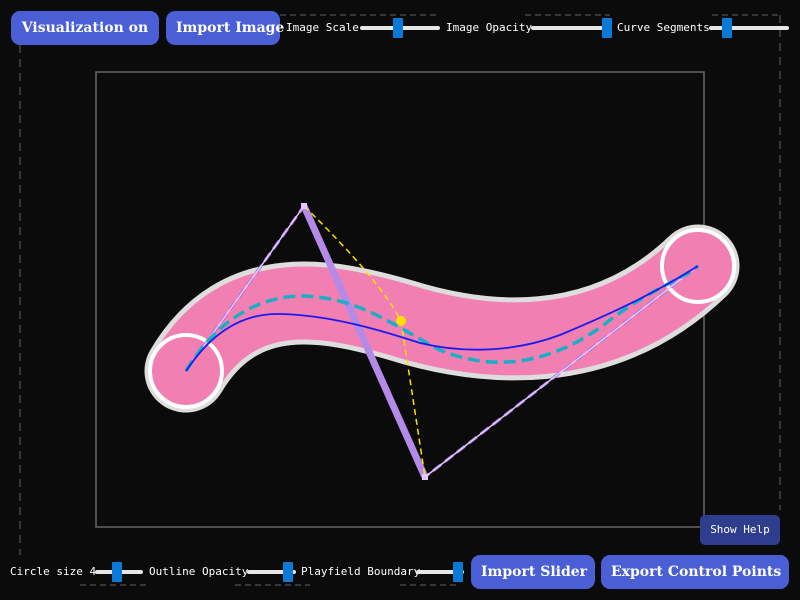  What do you see at coordinates (271, 572) in the screenshot?
I see `outline-opacity-slider` at bounding box center [271, 572].